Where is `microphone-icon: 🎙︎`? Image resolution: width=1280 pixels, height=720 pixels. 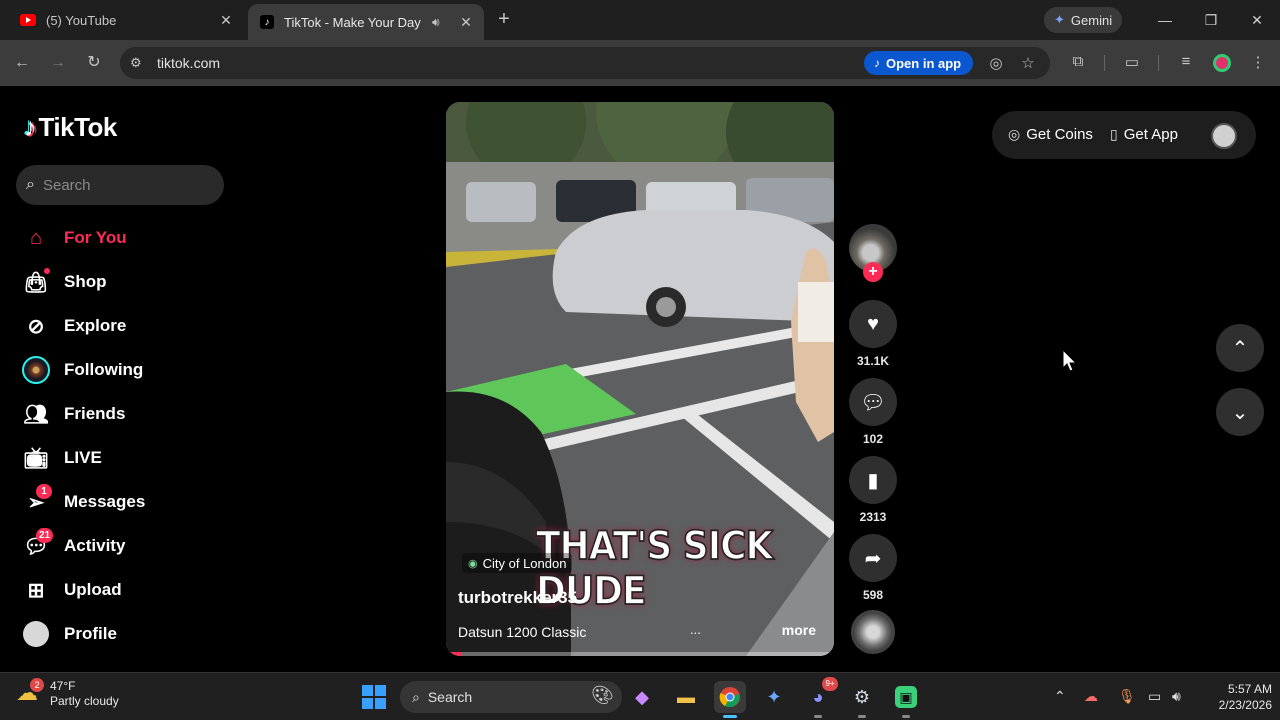 microphone-icon: 🎙︎ is located at coordinates (1127, 696).